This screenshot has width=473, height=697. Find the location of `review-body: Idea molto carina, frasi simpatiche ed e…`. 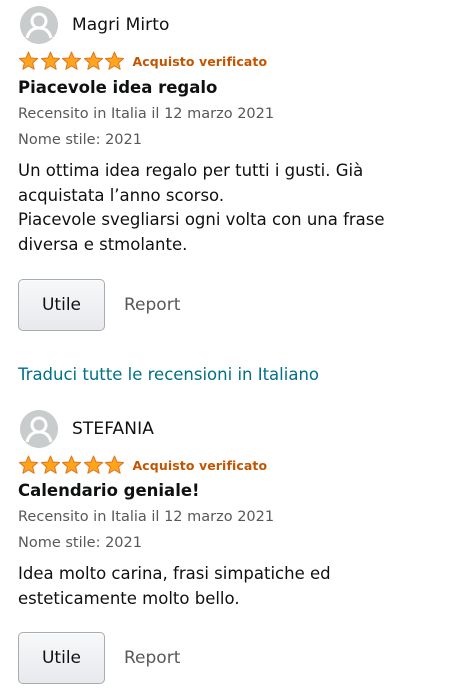

review-body: Idea molto carina, frasi simpatiche ed e… is located at coordinates (238, 586).